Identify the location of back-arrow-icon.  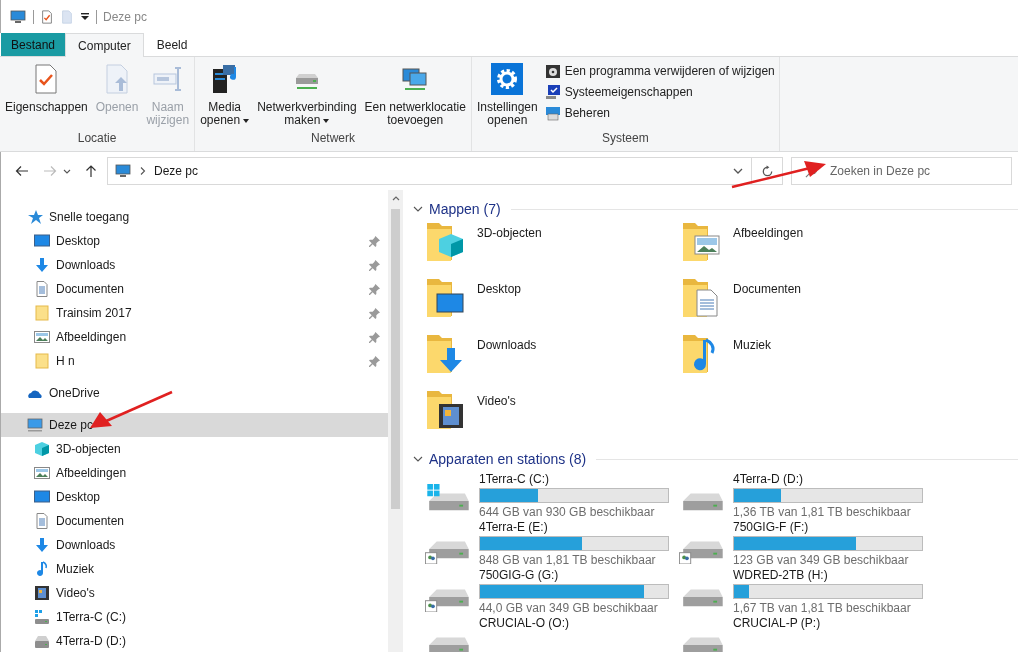
(22, 171).